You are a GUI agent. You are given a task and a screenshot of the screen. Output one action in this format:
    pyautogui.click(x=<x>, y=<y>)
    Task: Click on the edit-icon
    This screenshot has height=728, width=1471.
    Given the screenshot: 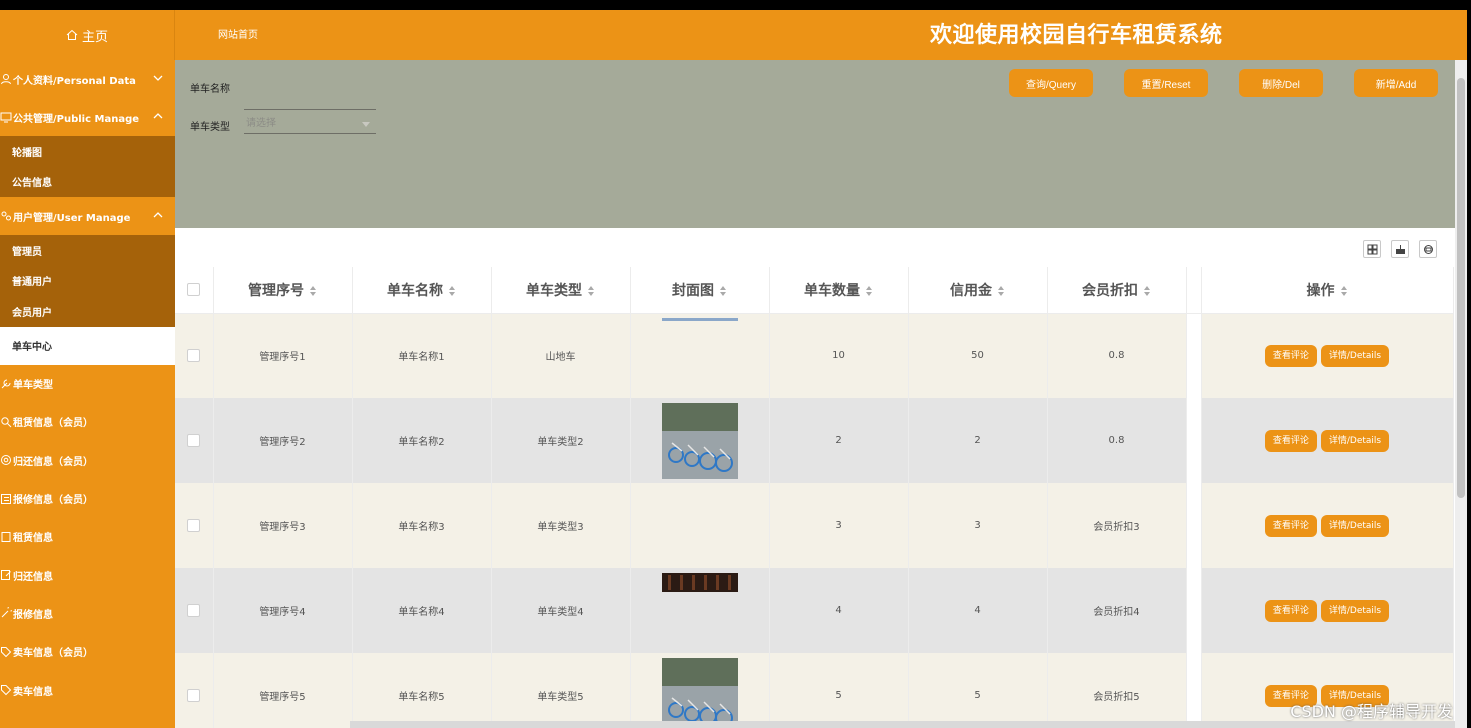 What is the action you would take?
    pyautogui.click(x=6, y=575)
    